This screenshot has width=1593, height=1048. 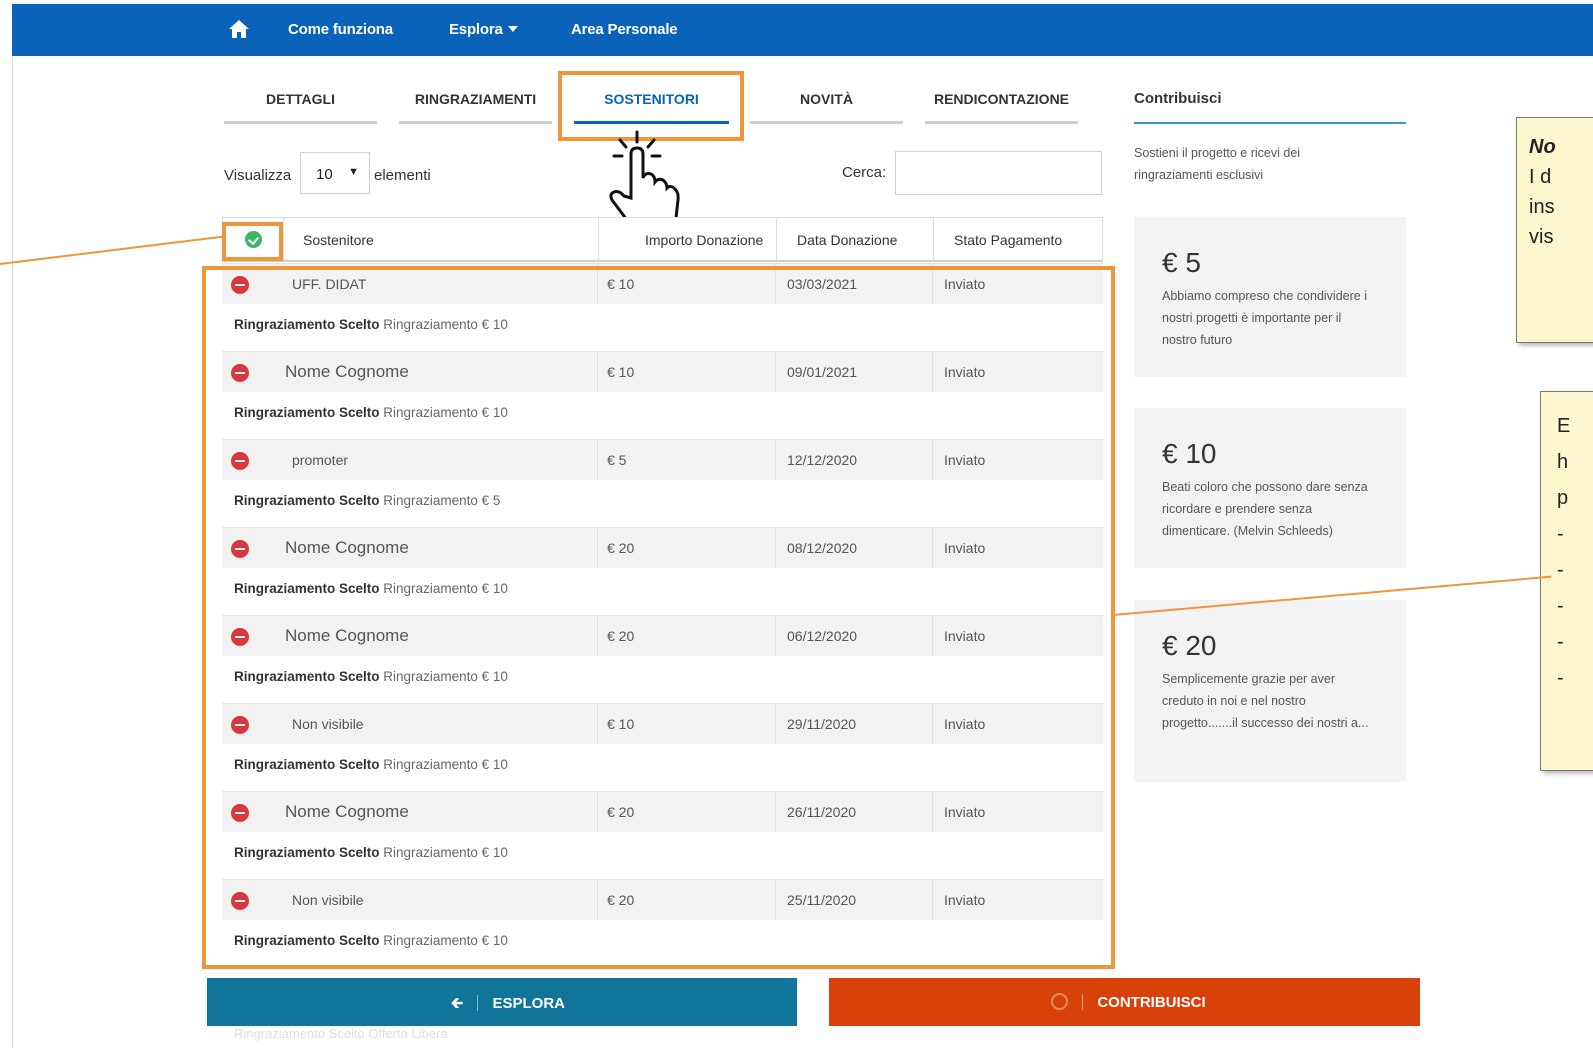 I want to click on note-line: E, so click(x=1564, y=426).